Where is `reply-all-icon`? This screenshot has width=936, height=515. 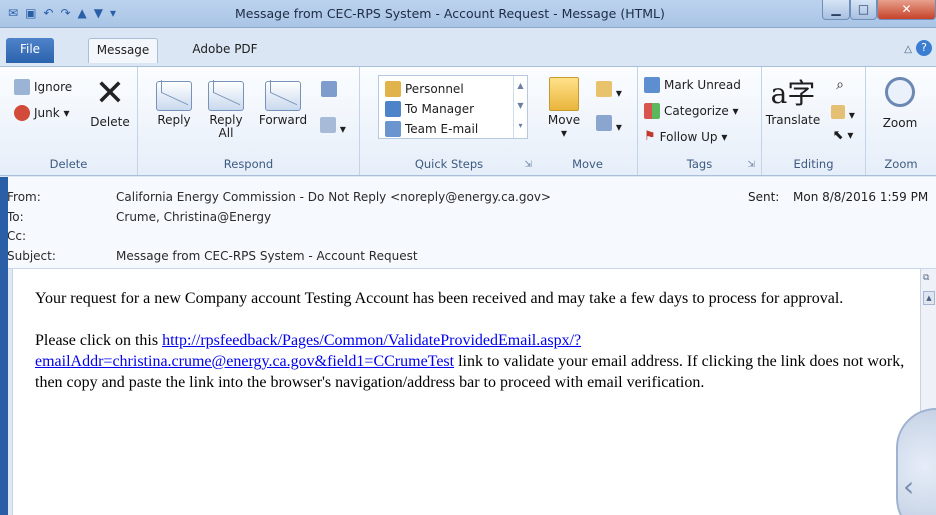
reply-all-icon is located at coordinates (226, 96).